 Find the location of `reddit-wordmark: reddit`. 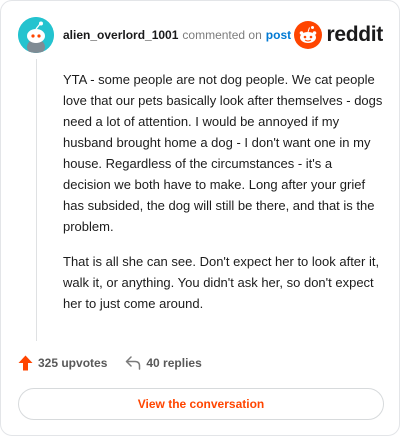

reddit-wordmark: reddit is located at coordinates (354, 34).